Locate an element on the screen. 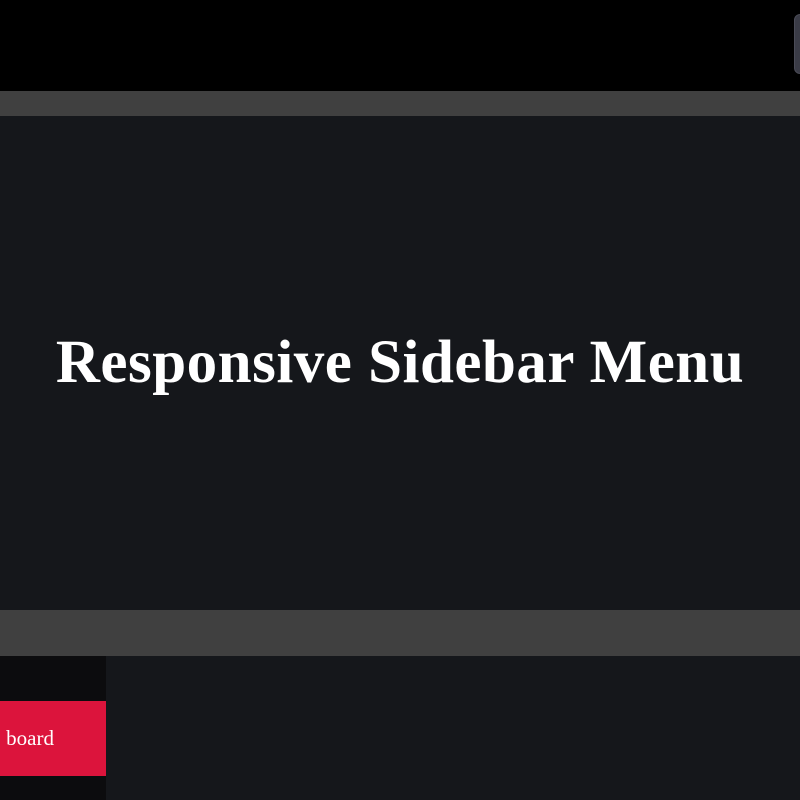 The height and width of the screenshot is (800, 800). header-divider is located at coordinates (400, 103).